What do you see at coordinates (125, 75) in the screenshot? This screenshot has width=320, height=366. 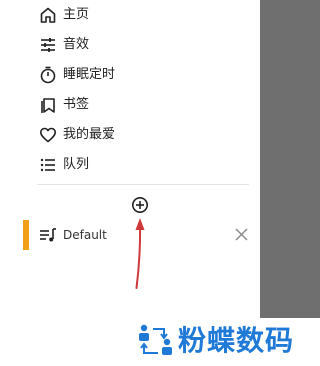 I see `menu-item-sleep-timer: 睡眠定时` at bounding box center [125, 75].